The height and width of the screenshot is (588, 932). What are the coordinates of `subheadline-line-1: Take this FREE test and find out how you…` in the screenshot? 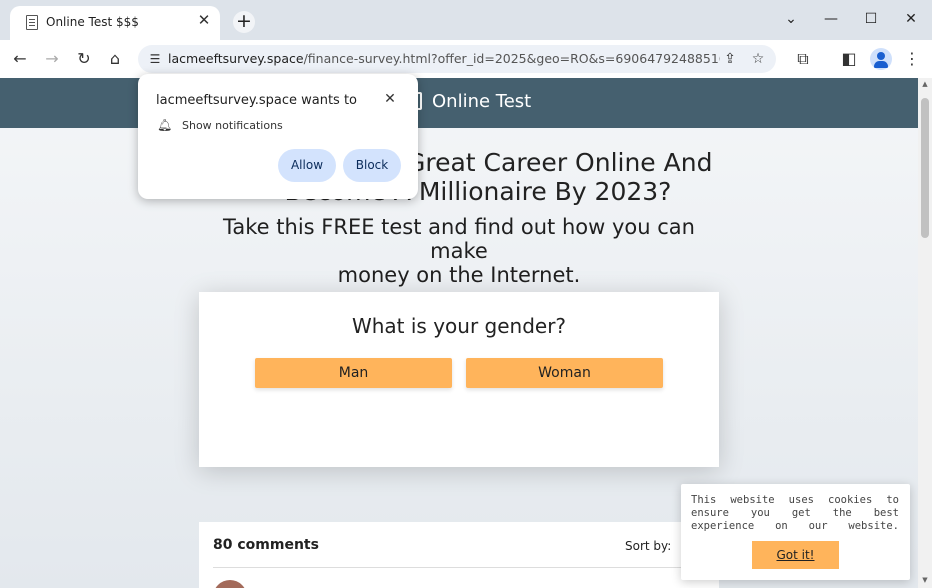 It's located at (459, 239).